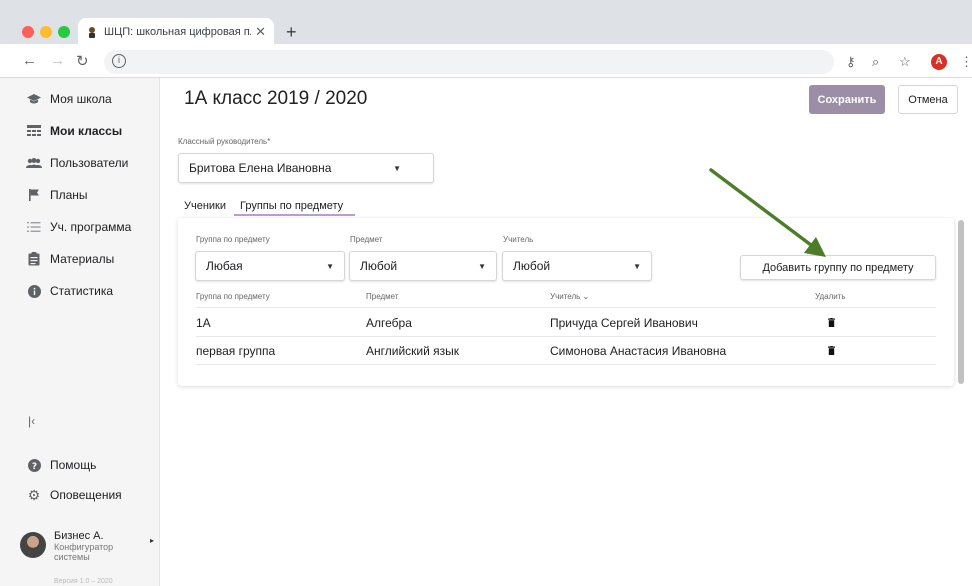  I want to click on filter-group-select: Любая ▼, so click(270, 266).